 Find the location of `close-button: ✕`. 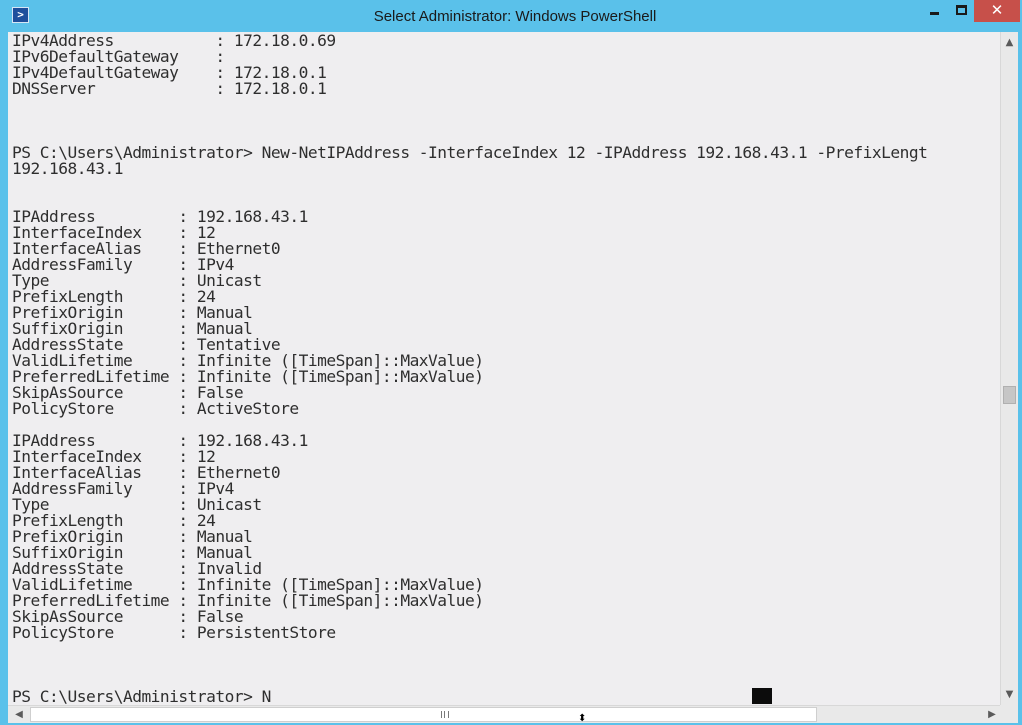

close-button: ✕ is located at coordinates (997, 11).